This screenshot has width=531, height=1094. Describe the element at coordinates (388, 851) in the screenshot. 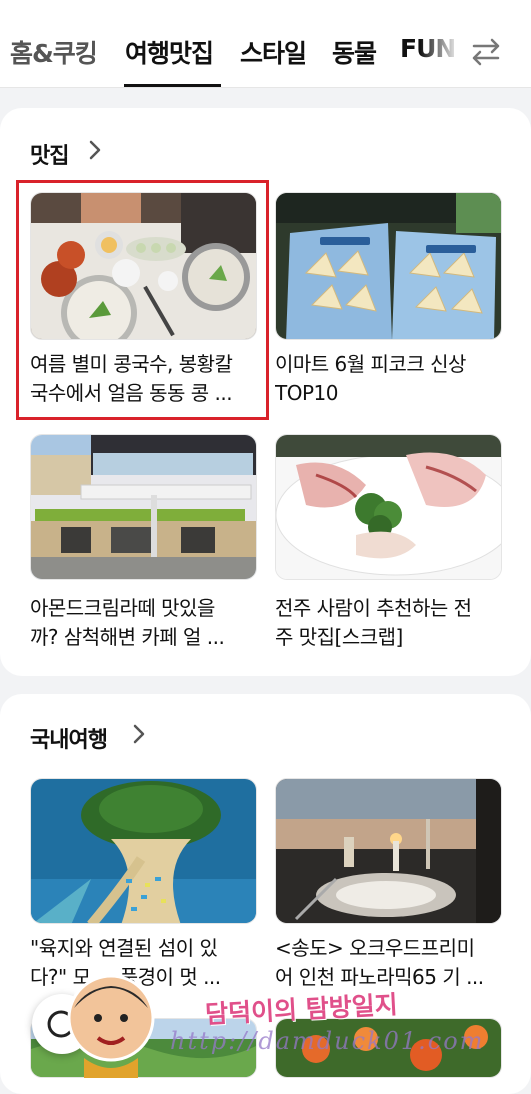

I see `thumbnail-oakwood-panoramic` at that location.